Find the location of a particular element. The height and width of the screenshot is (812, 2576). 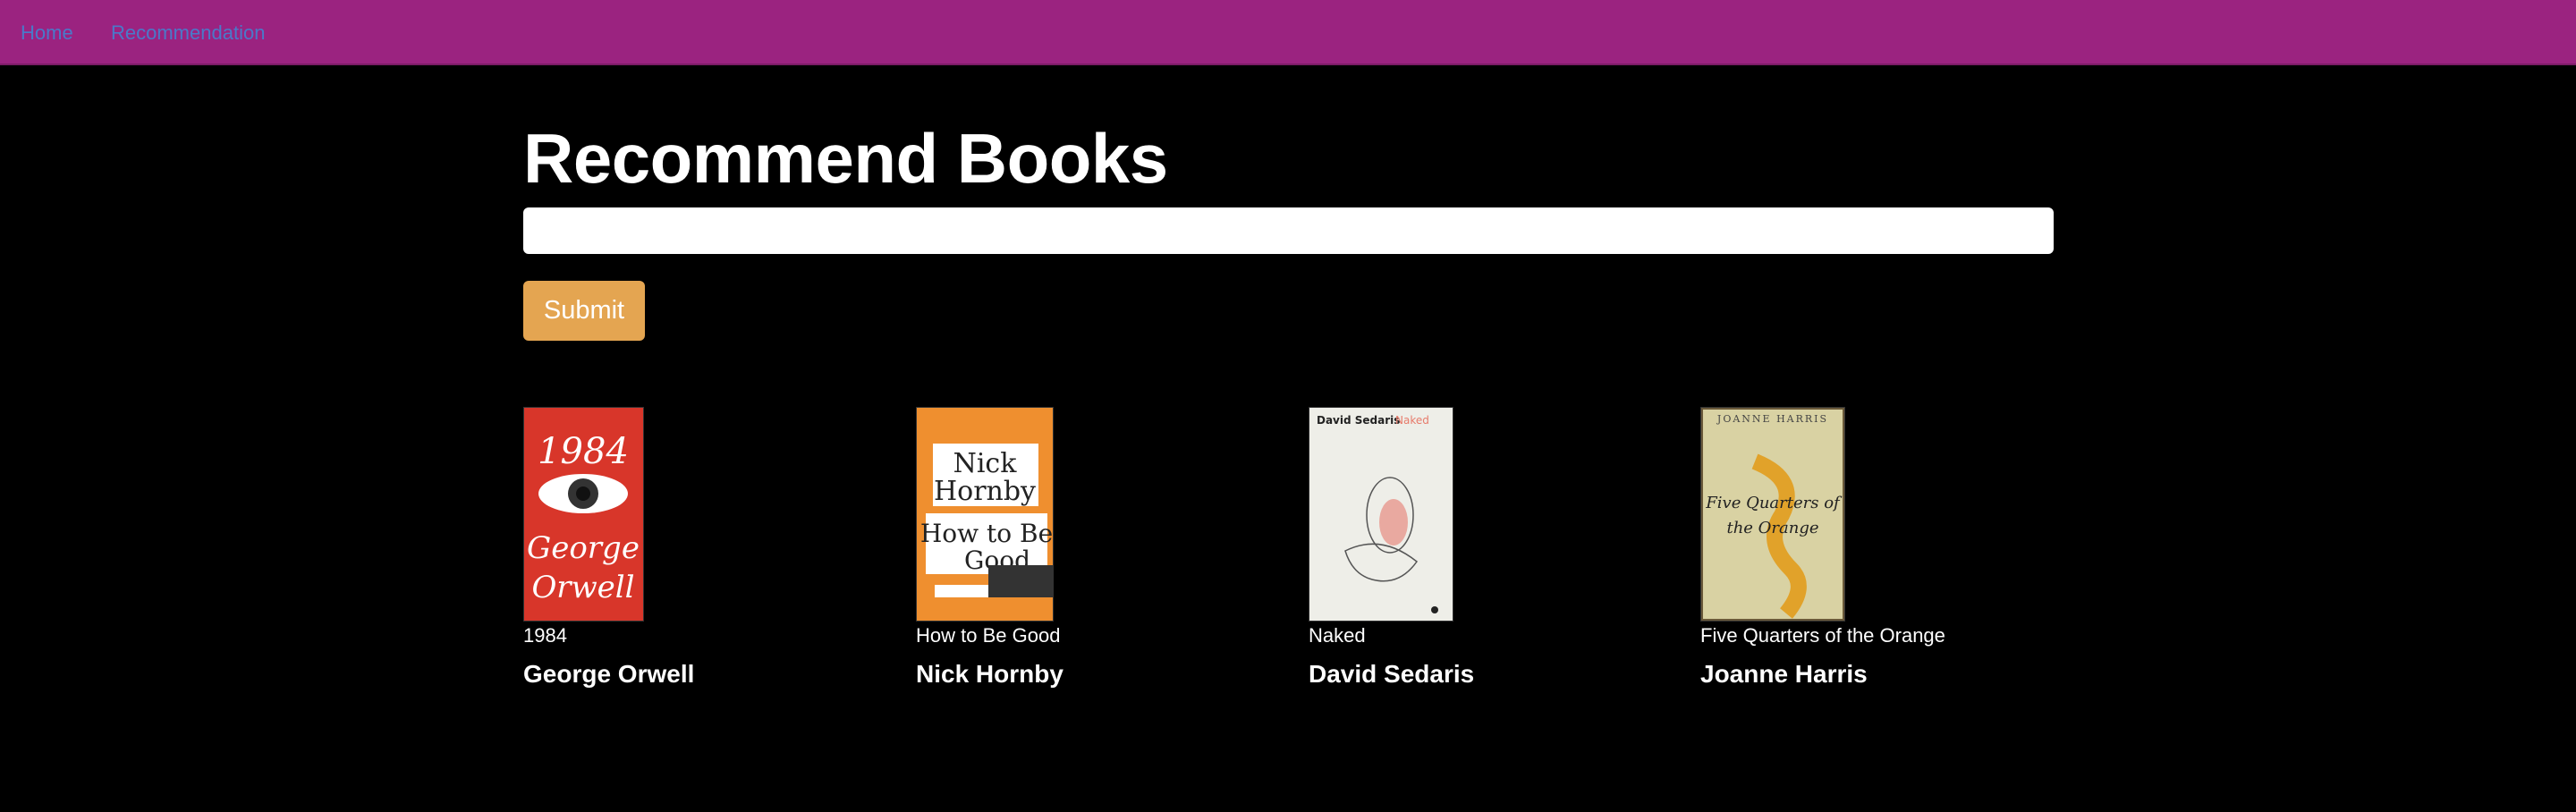

cover-text: JOANNE HARRIS is located at coordinates (1772, 419).